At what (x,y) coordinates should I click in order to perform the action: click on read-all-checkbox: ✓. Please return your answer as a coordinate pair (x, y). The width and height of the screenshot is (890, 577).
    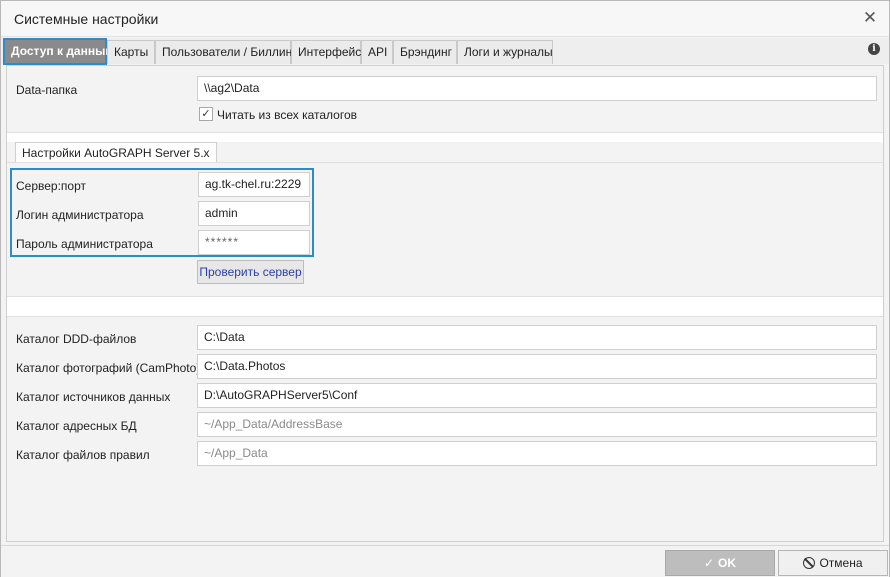
    Looking at the image, I should click on (206, 114).